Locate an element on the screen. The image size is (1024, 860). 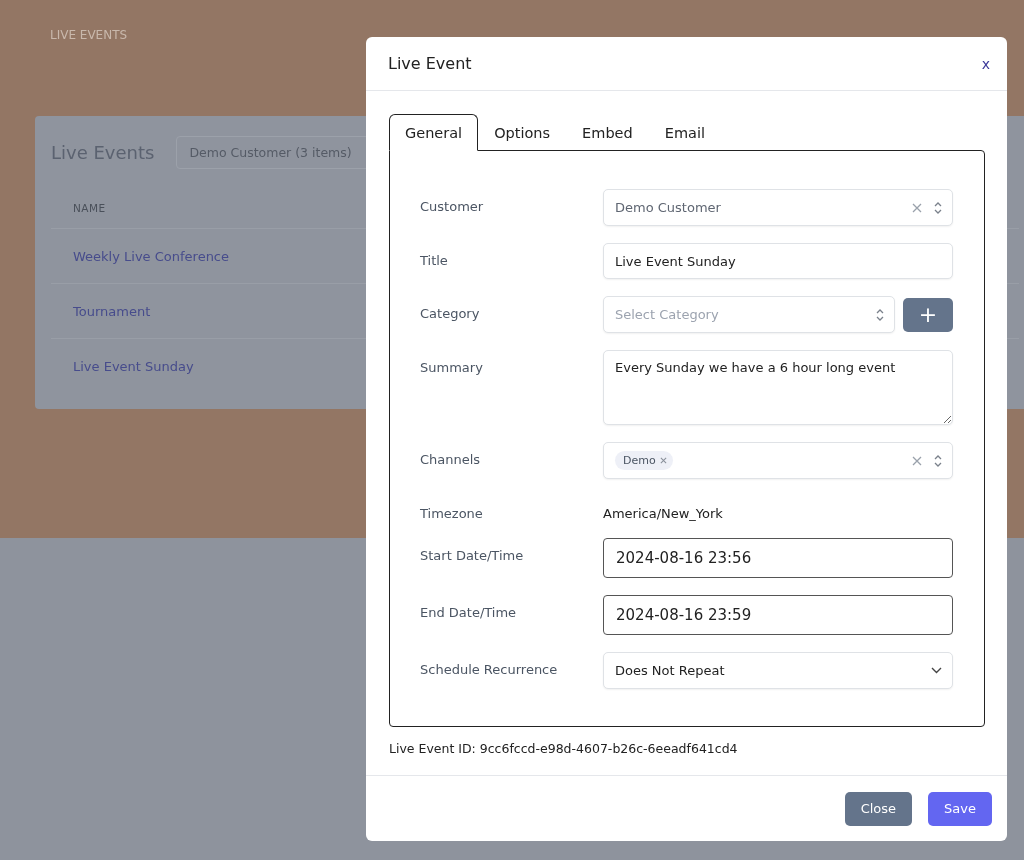
page-heading: LIVE EVENTS is located at coordinates (89, 35).